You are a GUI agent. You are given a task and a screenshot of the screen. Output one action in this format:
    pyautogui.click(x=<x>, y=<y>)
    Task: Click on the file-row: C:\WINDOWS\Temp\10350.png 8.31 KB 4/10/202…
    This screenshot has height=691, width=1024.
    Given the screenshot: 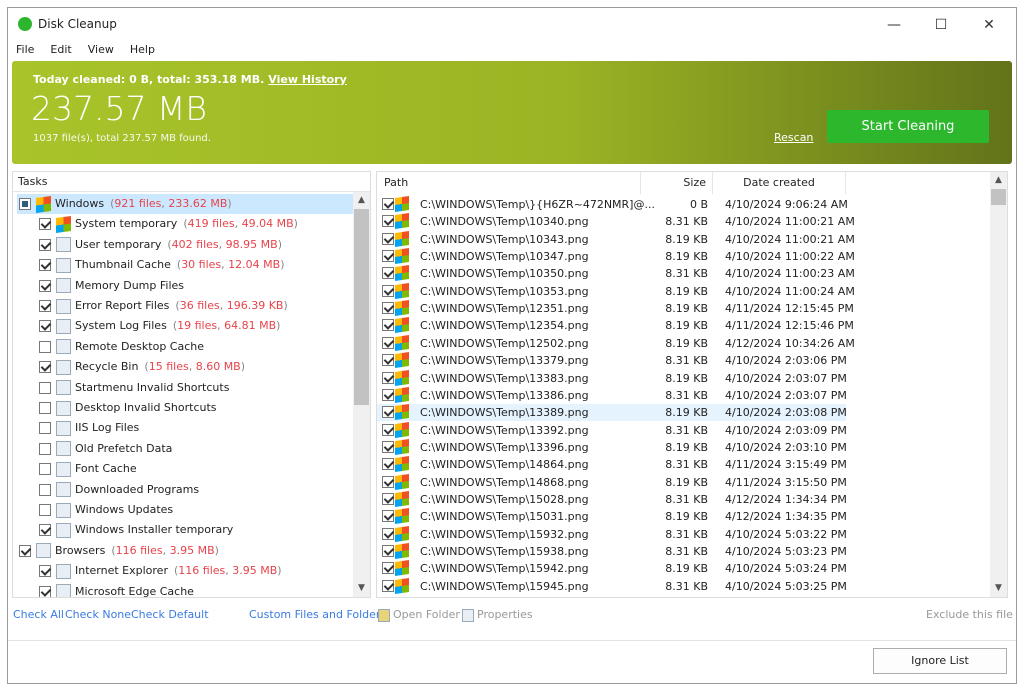 What is the action you would take?
    pyautogui.click(x=616, y=273)
    